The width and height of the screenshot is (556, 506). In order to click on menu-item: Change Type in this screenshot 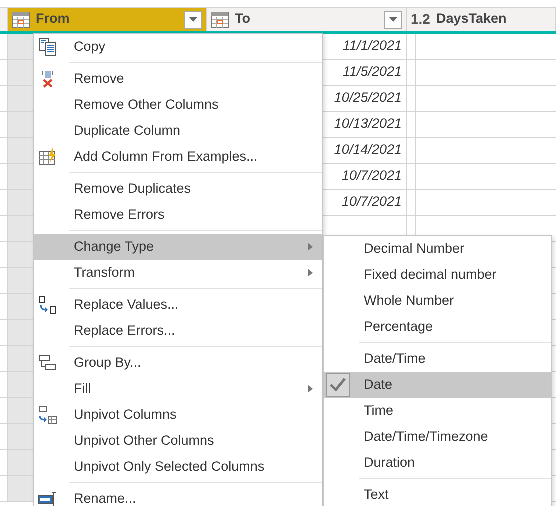, I will do `click(178, 247)`.